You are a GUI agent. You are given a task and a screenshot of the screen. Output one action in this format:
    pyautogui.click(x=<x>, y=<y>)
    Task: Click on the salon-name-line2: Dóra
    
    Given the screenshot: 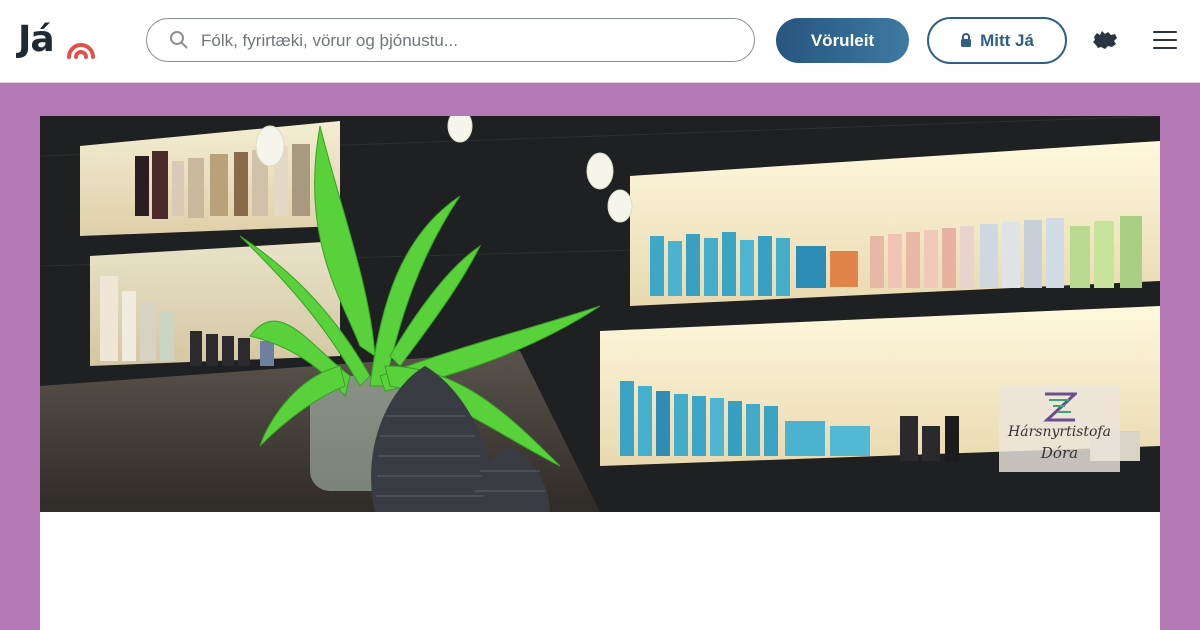 What is the action you would take?
    pyautogui.click(x=1059, y=453)
    